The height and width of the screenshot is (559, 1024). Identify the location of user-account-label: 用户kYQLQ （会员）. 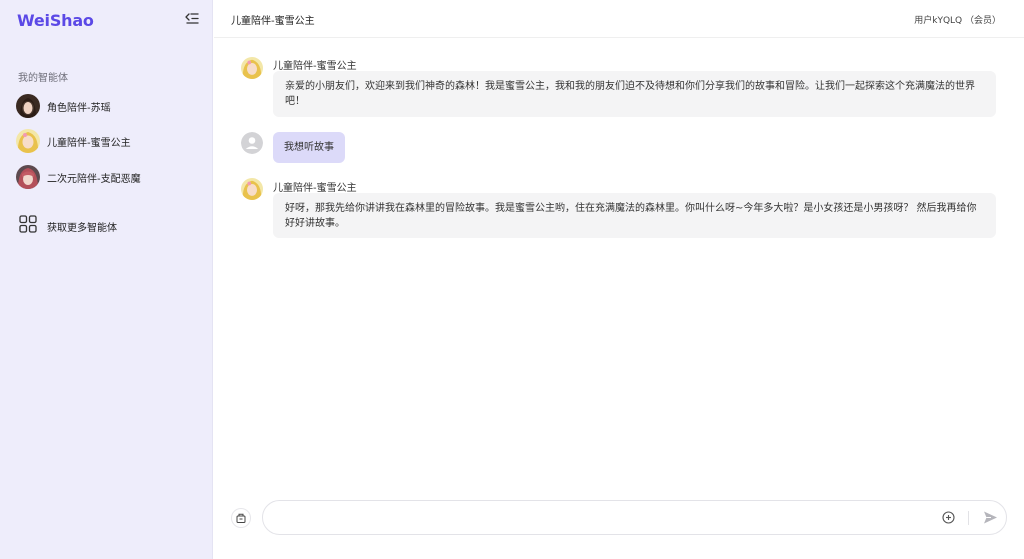
(957, 19).